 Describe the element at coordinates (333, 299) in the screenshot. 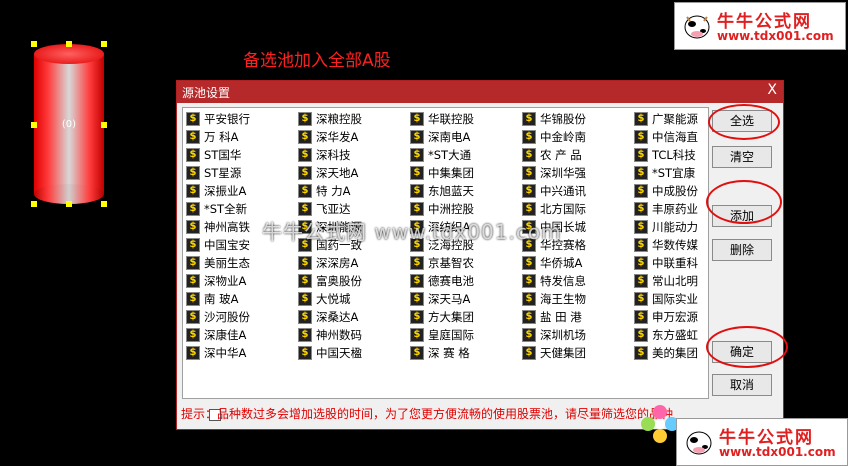

I see `stock-name: 大悦城` at that location.